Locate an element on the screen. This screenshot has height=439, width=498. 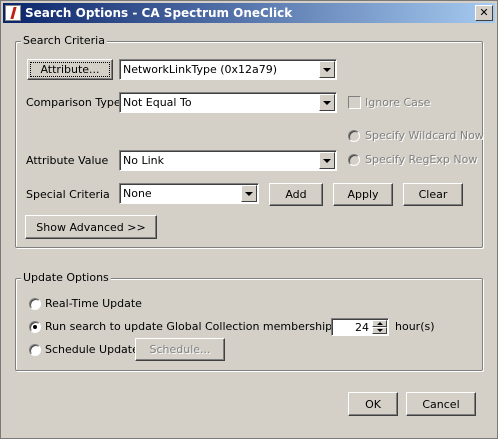
hours-unit-label: hour(s) is located at coordinates (415, 326).